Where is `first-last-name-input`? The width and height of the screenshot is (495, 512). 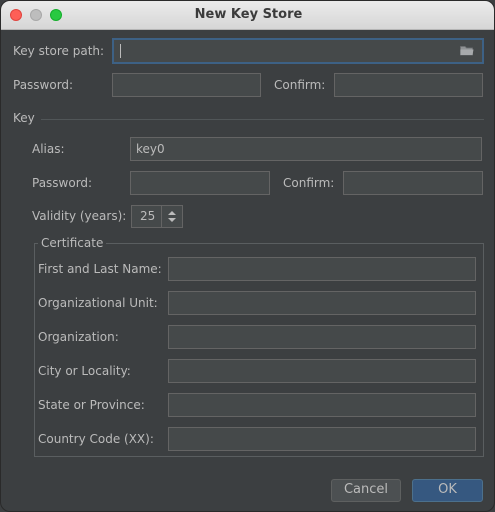 first-last-name-input is located at coordinates (322, 269).